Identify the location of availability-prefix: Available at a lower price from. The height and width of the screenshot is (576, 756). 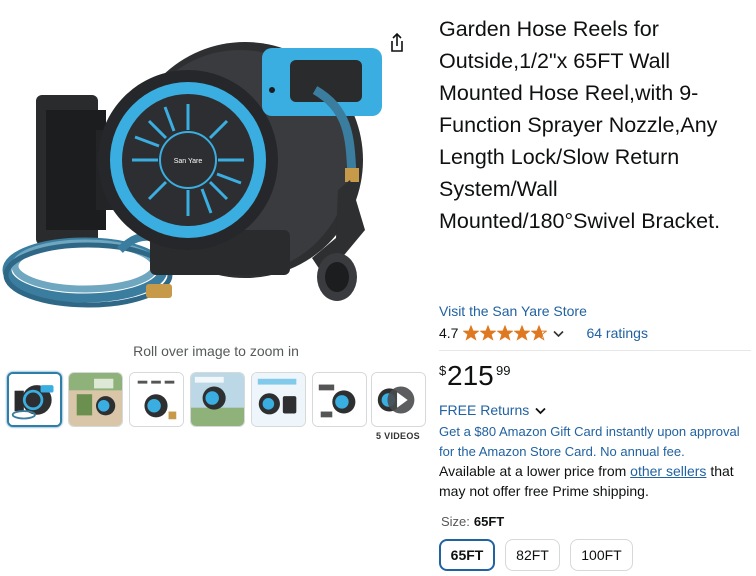
(535, 471).